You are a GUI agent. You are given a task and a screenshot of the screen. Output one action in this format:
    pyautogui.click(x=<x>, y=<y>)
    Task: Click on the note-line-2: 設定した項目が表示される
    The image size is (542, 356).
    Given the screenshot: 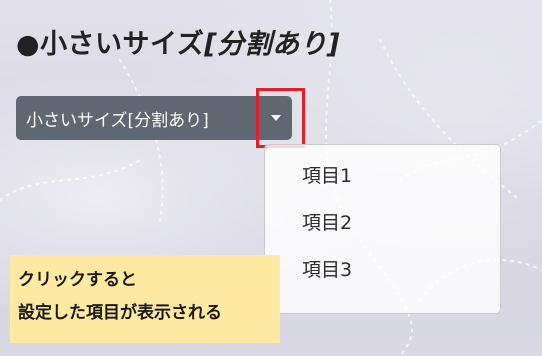 What is the action you would take?
    pyautogui.click(x=120, y=313)
    